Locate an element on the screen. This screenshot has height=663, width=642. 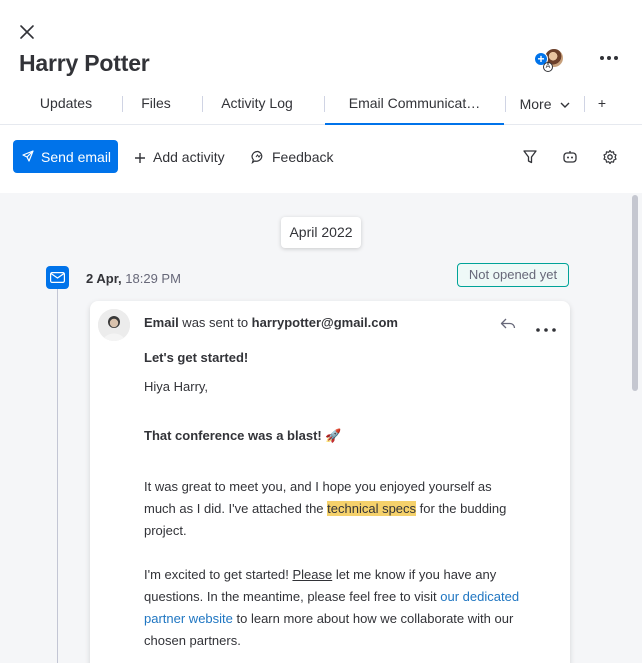
highlighted-text: technical specs is located at coordinates (372, 508).